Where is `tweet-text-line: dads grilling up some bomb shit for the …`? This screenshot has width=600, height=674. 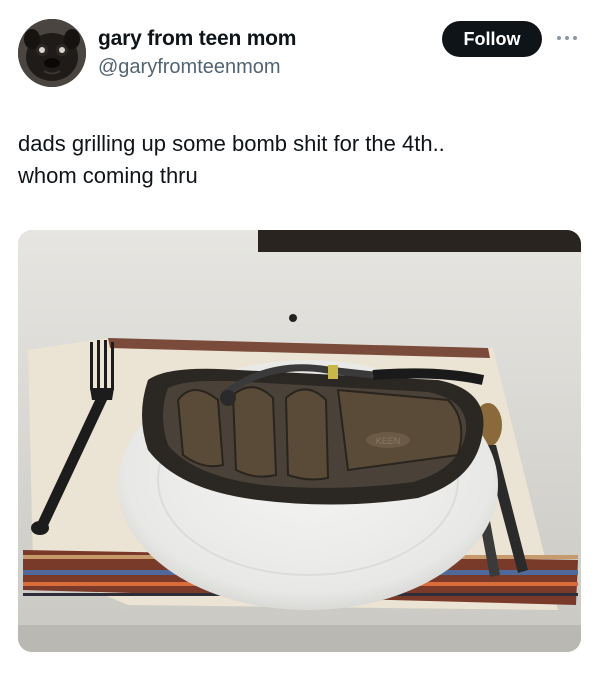 tweet-text-line: dads grilling up some bomb shit for the … is located at coordinates (231, 143).